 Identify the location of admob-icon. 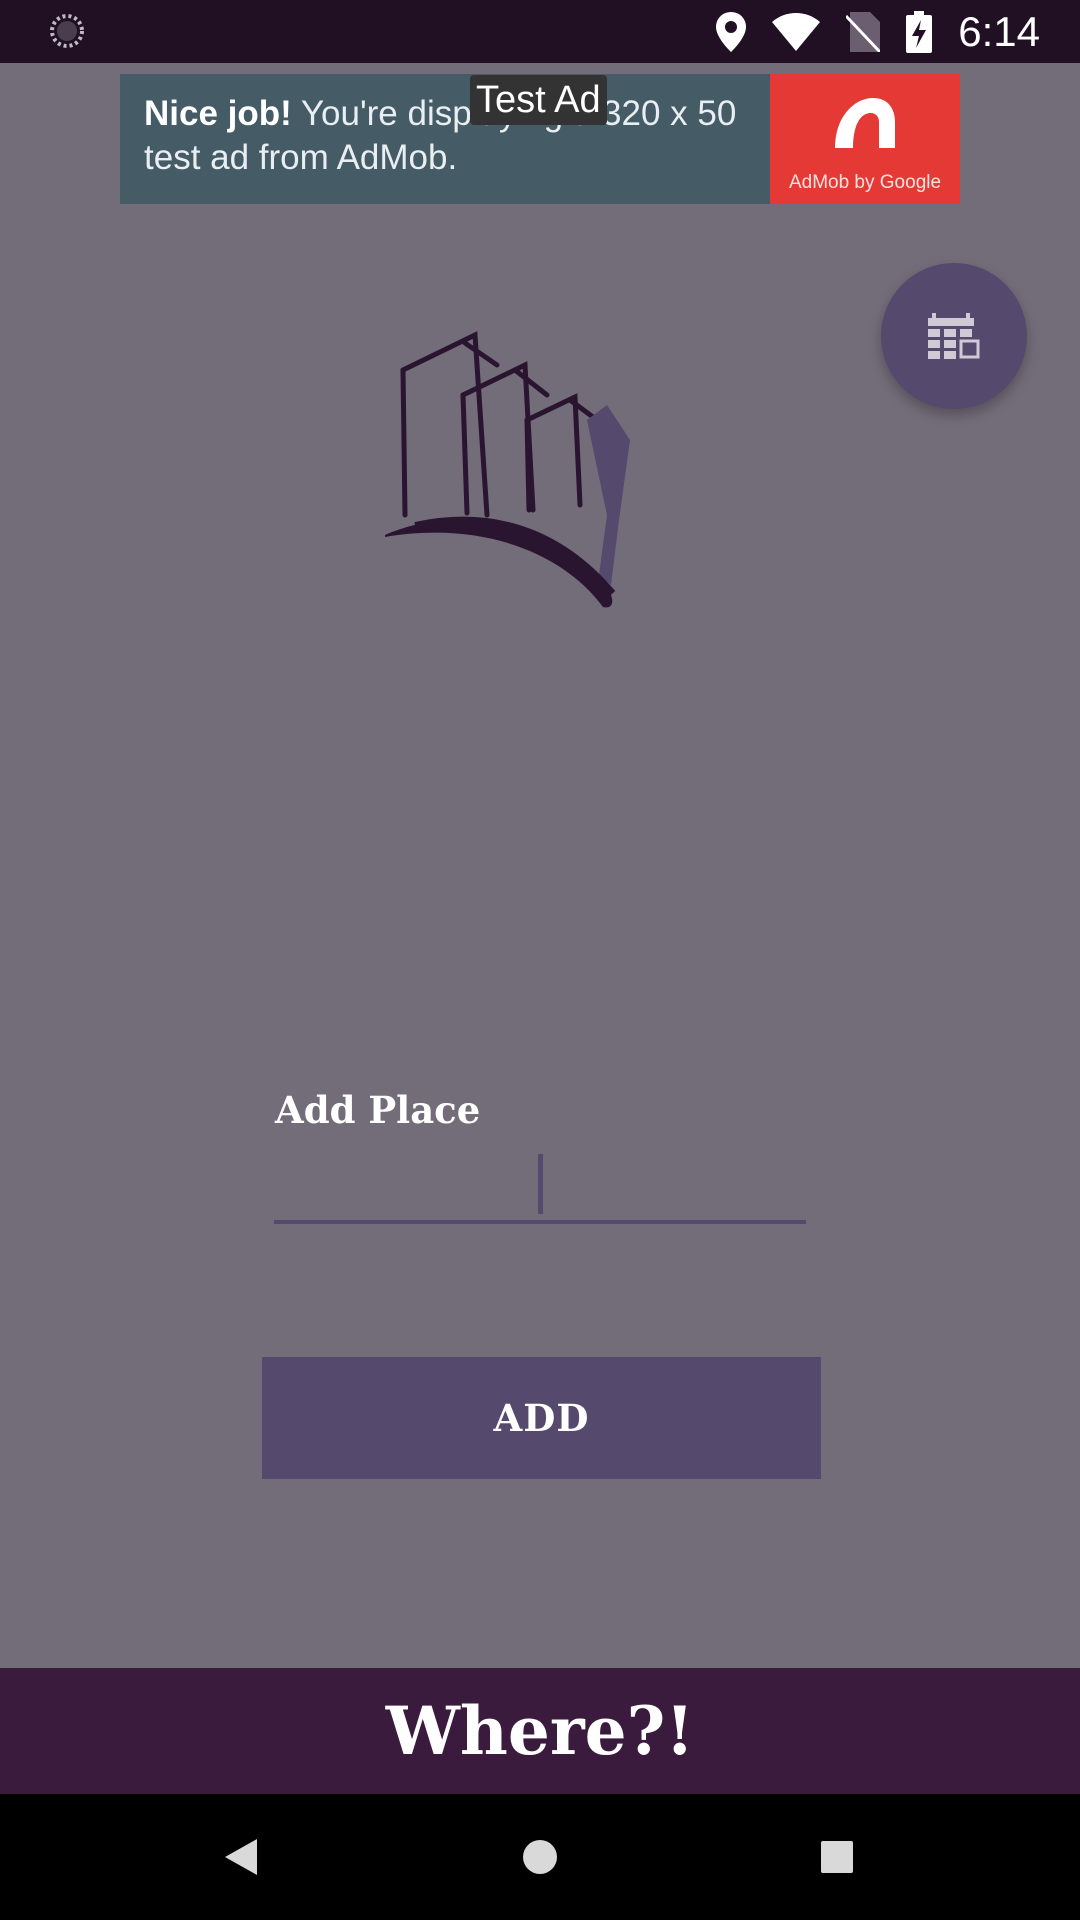
(865, 123).